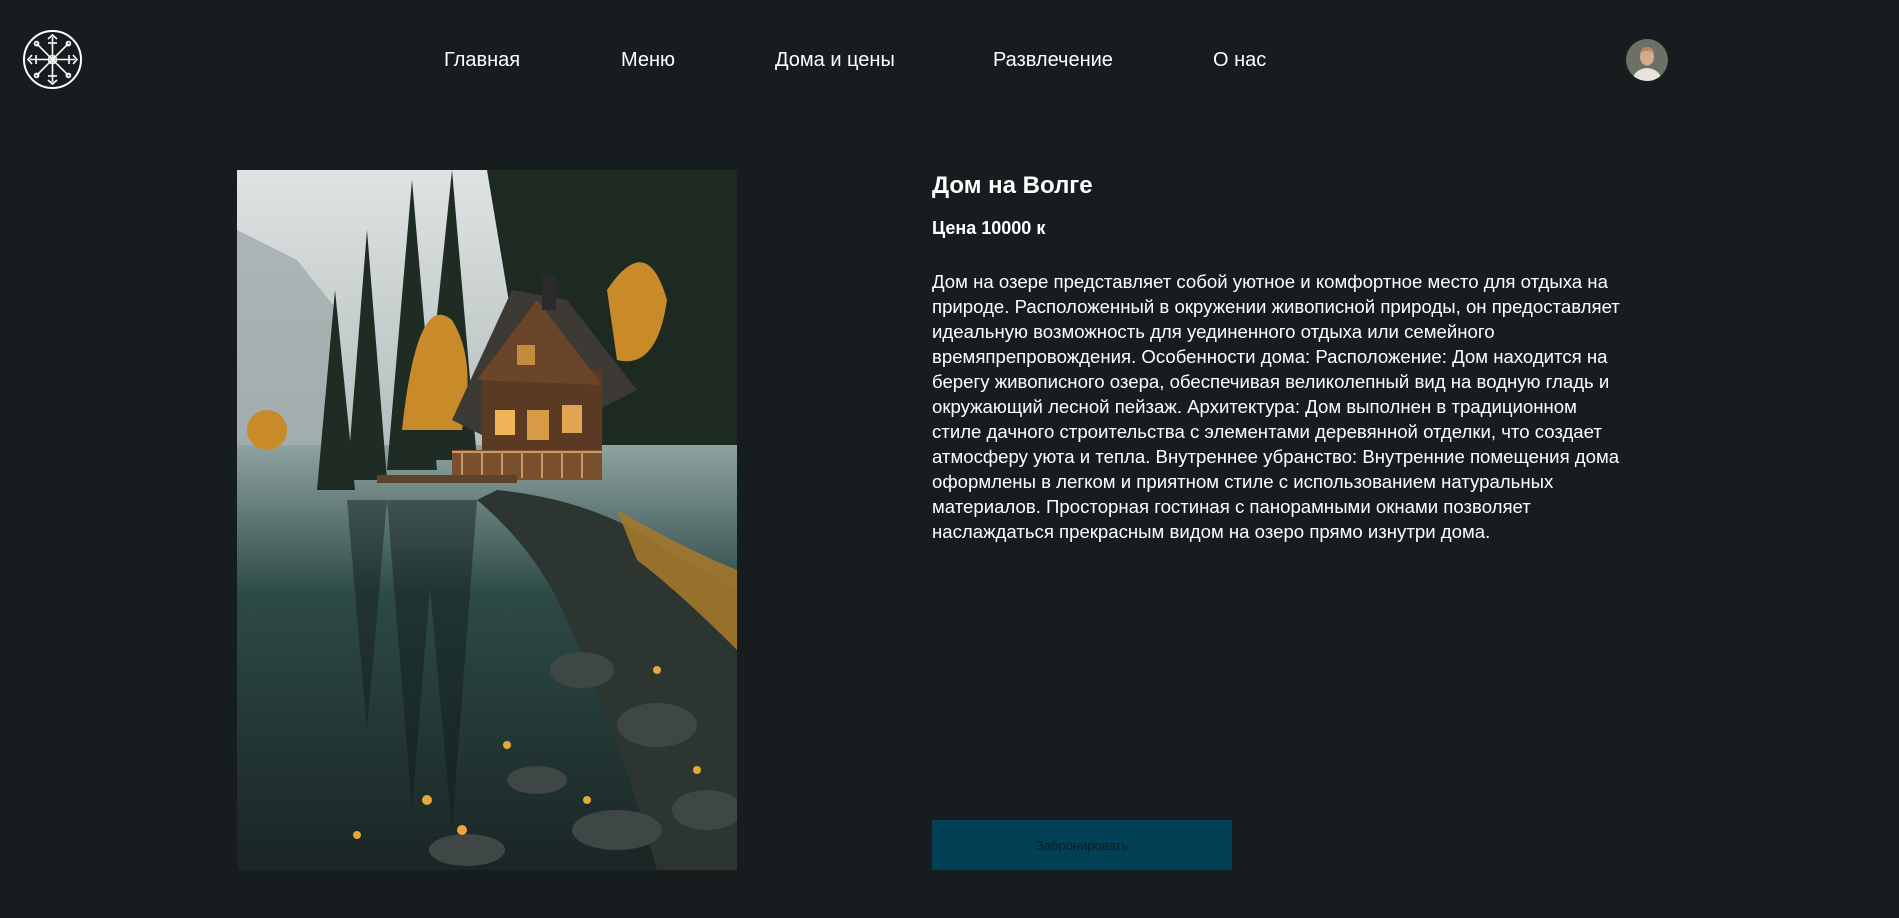 The width and height of the screenshot is (1899, 918). Describe the element at coordinates (1239, 60) in the screenshot. I see `nav-link-about: О нас` at that location.